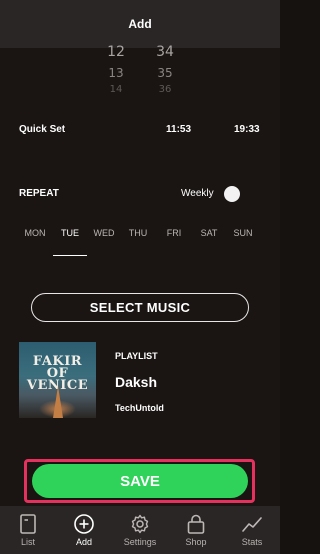 Image resolution: width=320 pixels, height=554 pixels. I want to click on time-picker-row: 14 36, so click(140, 91).